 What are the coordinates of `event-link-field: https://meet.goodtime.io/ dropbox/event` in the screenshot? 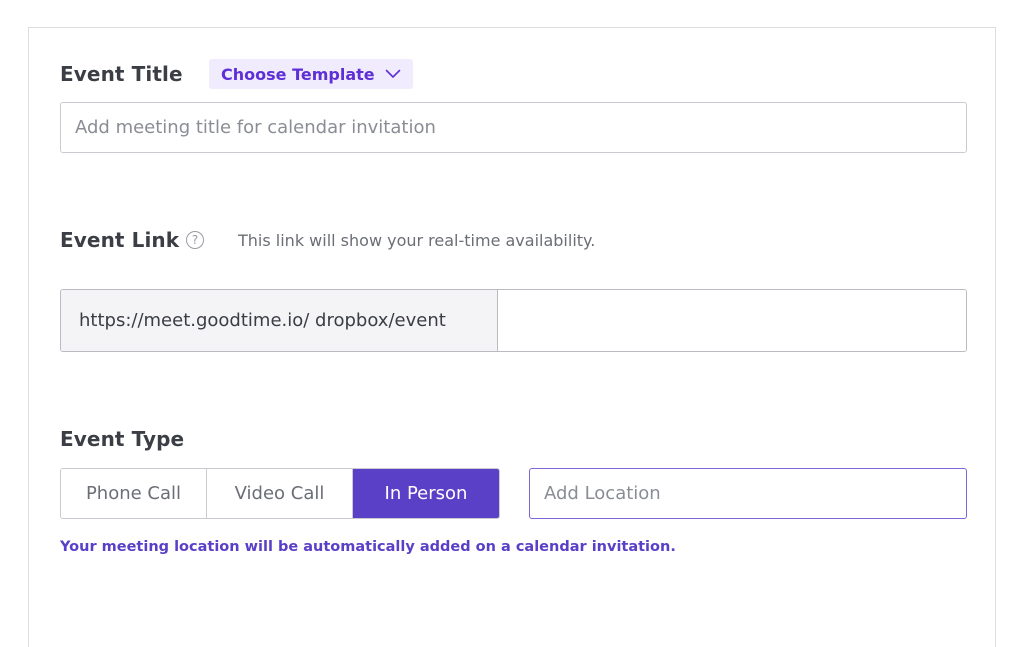 It's located at (513, 320).